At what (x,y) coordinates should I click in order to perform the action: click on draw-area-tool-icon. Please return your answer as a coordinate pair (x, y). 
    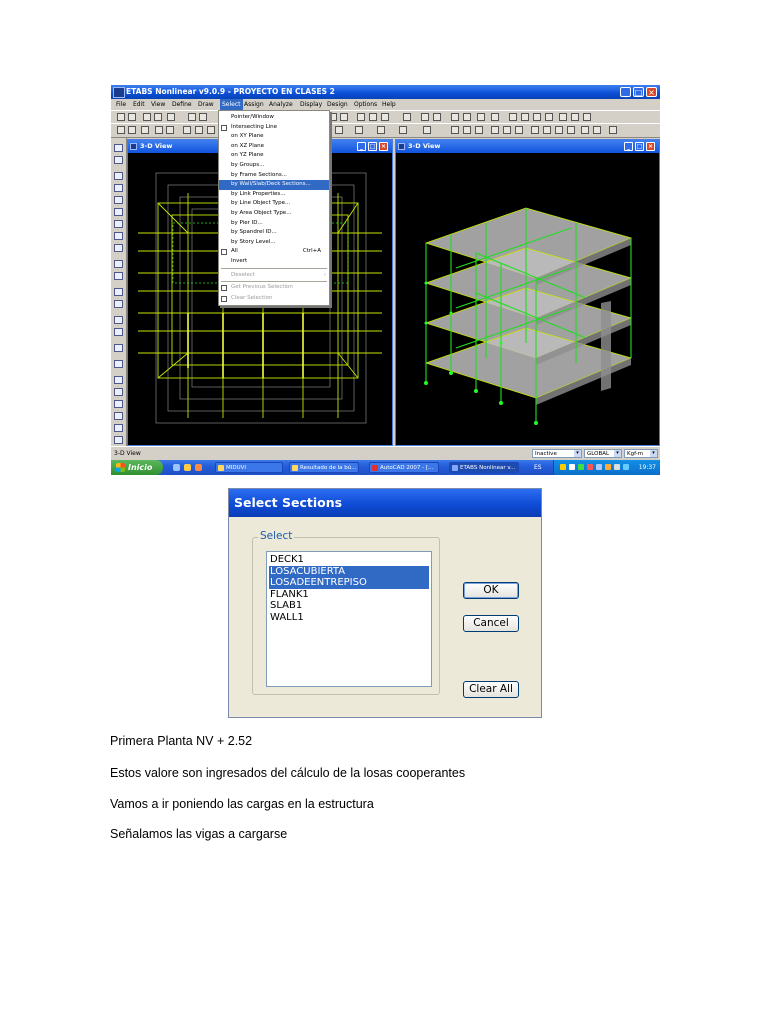
    Looking at the image, I should click on (118, 224).